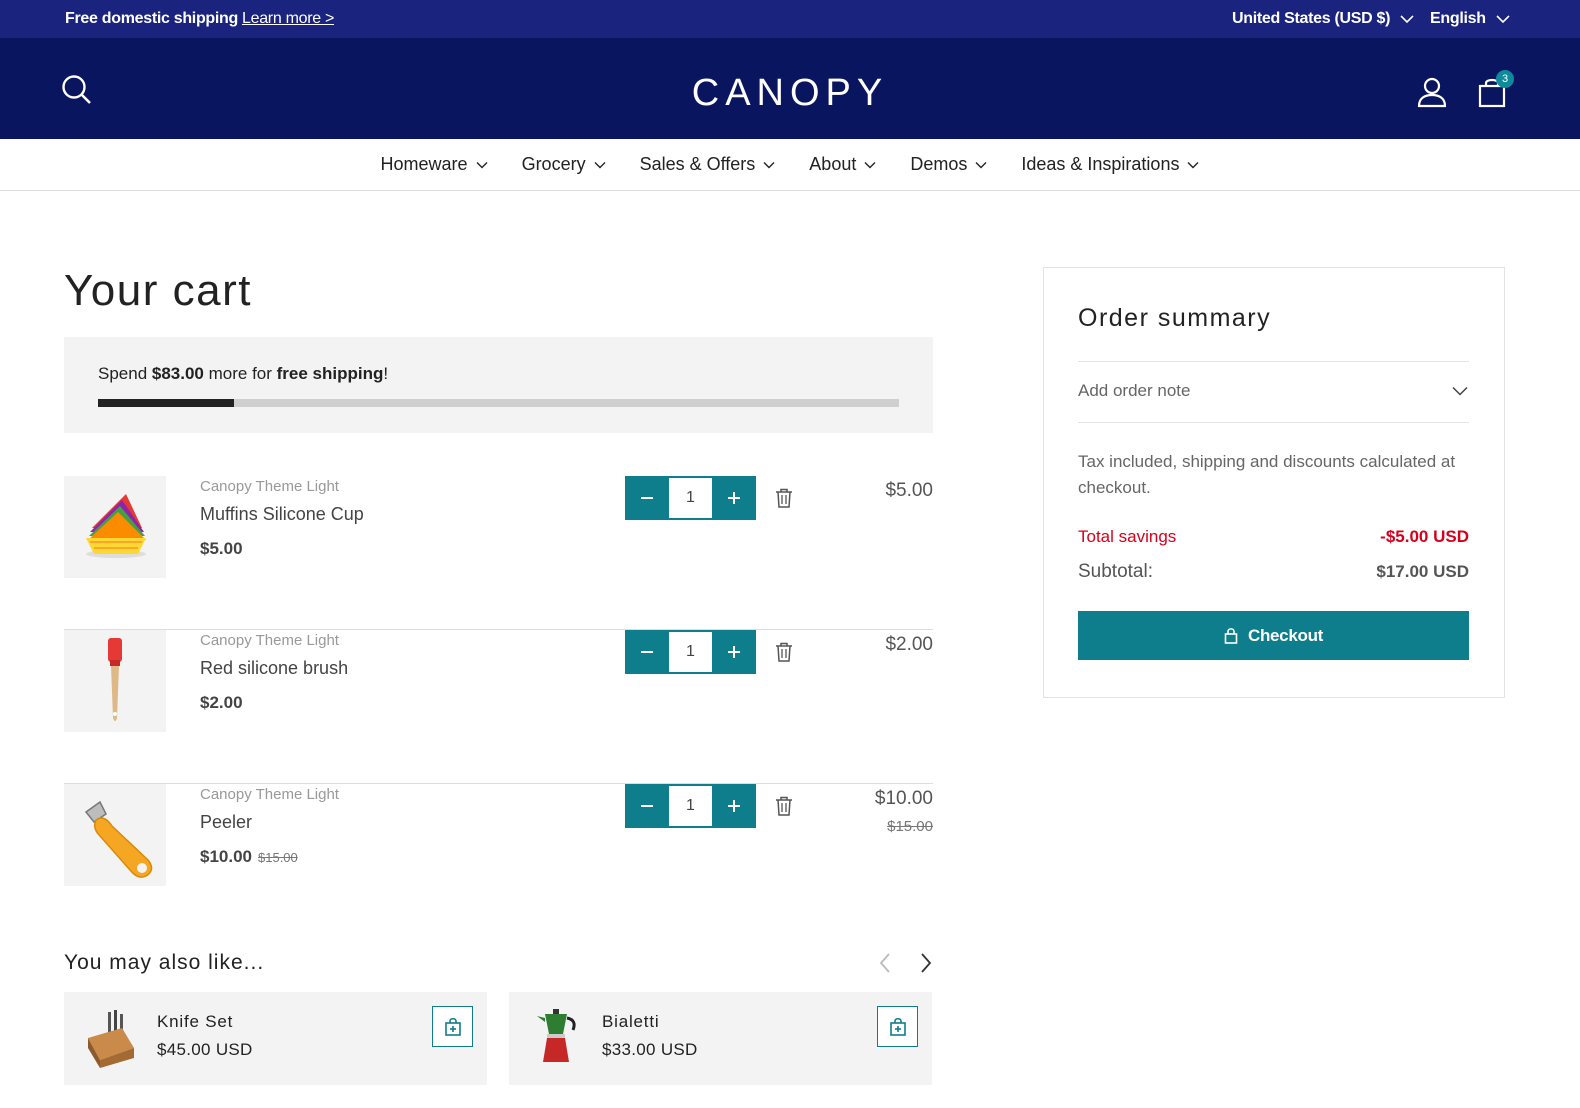 This screenshot has height=1108, width=1580. I want to click on recommendation-name: Bialetti, so click(630, 1022).